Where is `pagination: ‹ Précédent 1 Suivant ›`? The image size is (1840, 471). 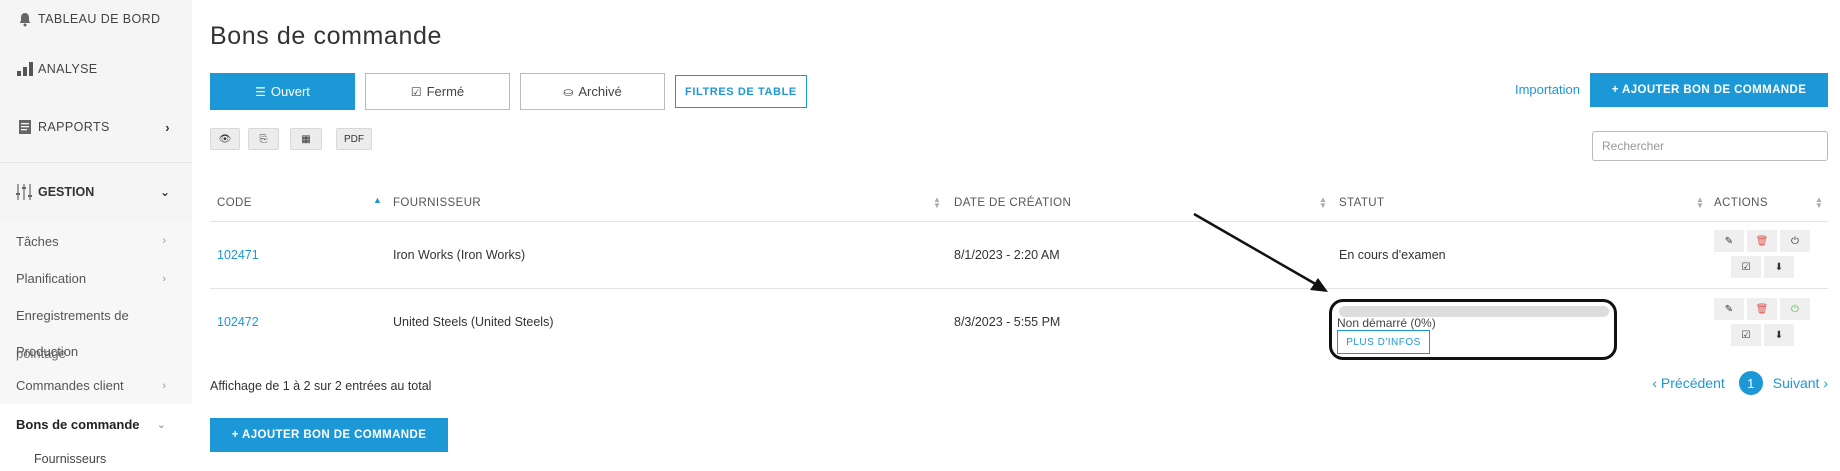
pagination: ‹ Précédent 1 Suivant › is located at coordinates (1740, 383).